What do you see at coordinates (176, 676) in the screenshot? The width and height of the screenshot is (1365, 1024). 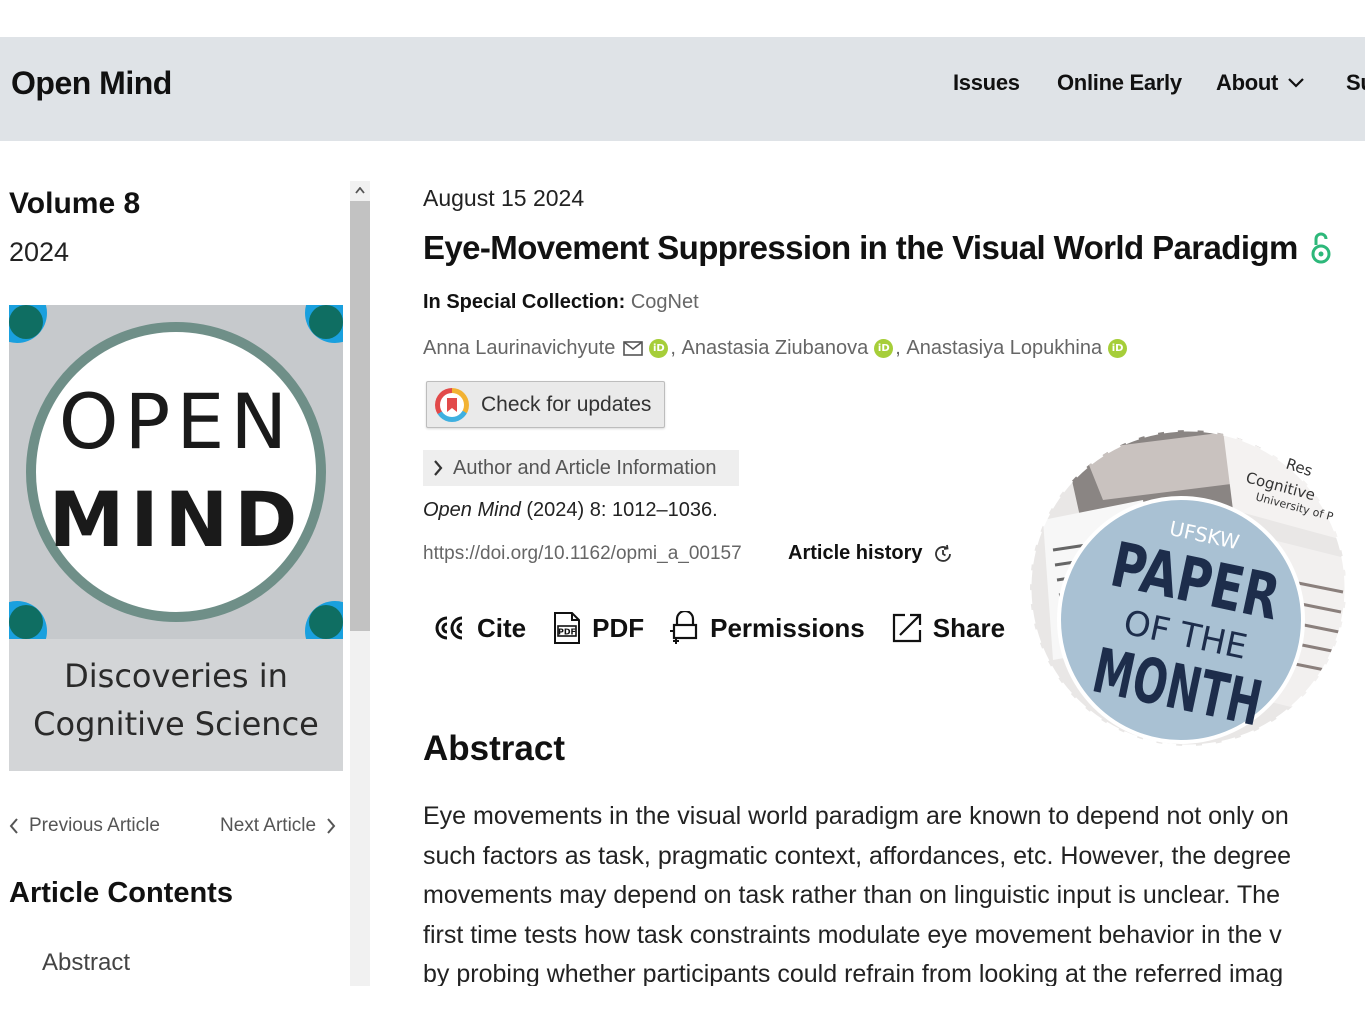 I see `cover-subtitle: Discoveries in` at bounding box center [176, 676].